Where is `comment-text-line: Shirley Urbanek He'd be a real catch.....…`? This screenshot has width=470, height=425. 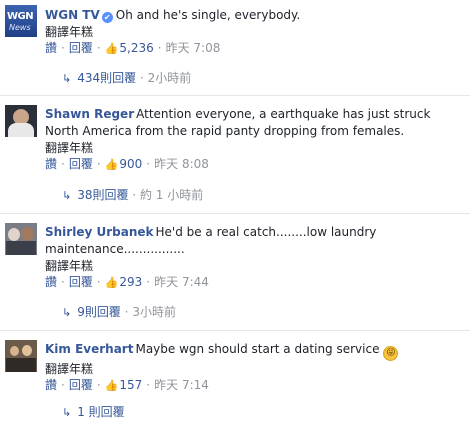
comment-text-line: Shirley Urbanek He'd be a real catch.....… is located at coordinates (253, 241).